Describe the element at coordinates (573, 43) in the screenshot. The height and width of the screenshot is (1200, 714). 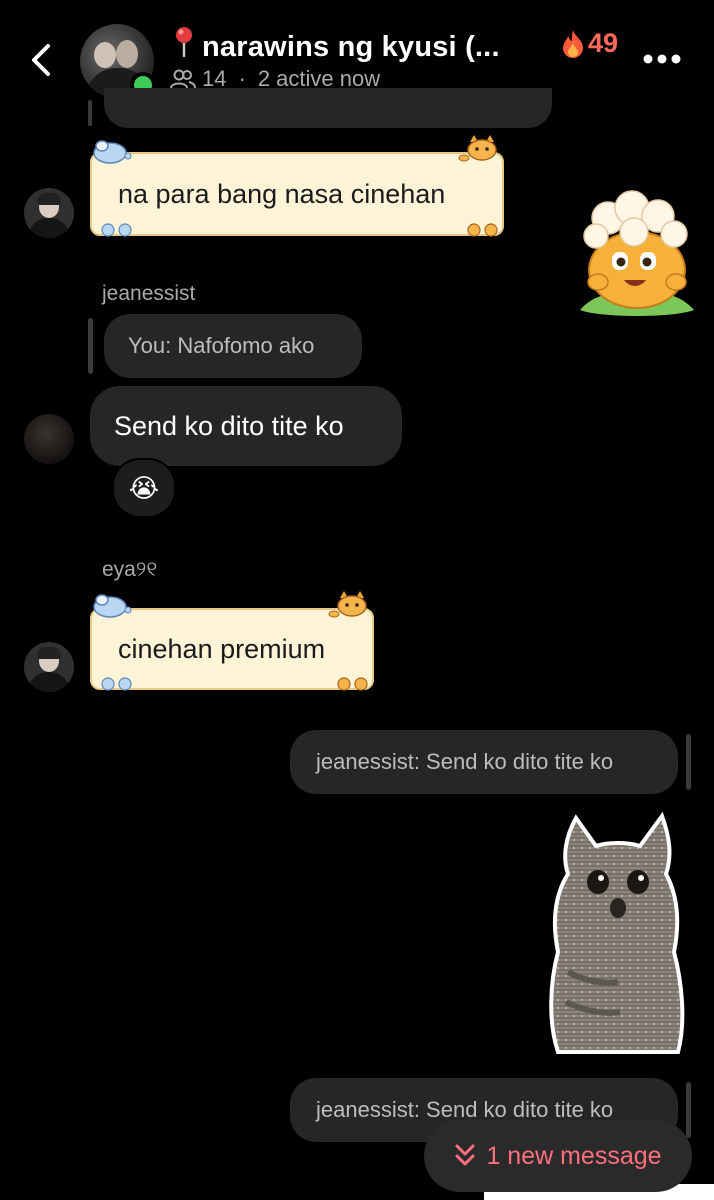
I see `fire-icon` at that location.